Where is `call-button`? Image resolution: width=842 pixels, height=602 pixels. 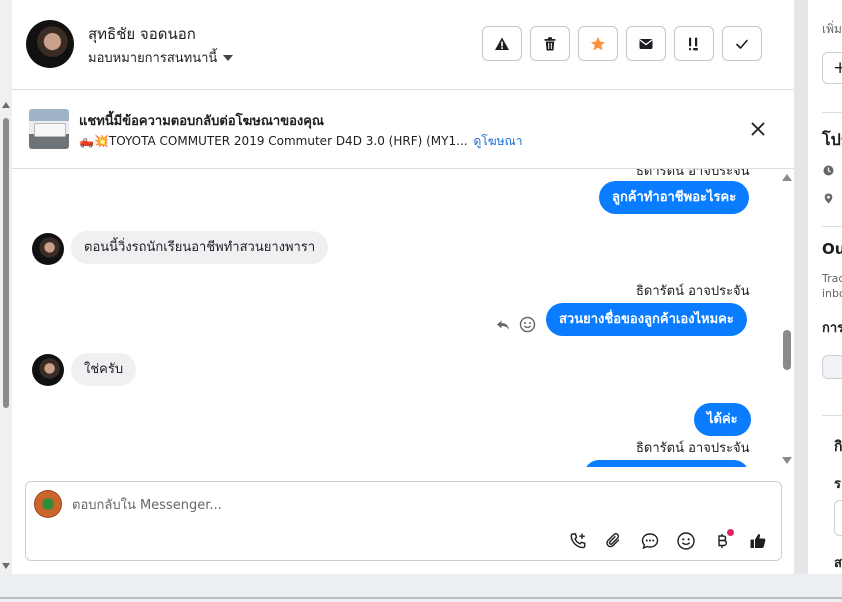
call-button is located at coordinates (577, 540).